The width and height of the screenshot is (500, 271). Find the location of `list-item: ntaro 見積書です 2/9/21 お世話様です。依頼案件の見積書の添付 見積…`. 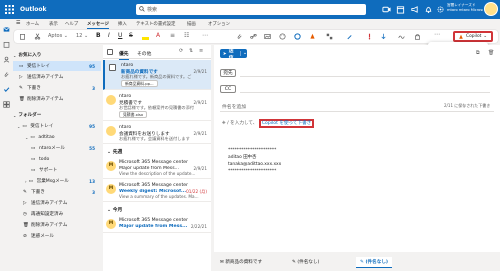

list-item: ntaro 見積書です 2/9/21 お世話様です。依頼案件の見積書の添付 見積… is located at coordinates (157, 106).